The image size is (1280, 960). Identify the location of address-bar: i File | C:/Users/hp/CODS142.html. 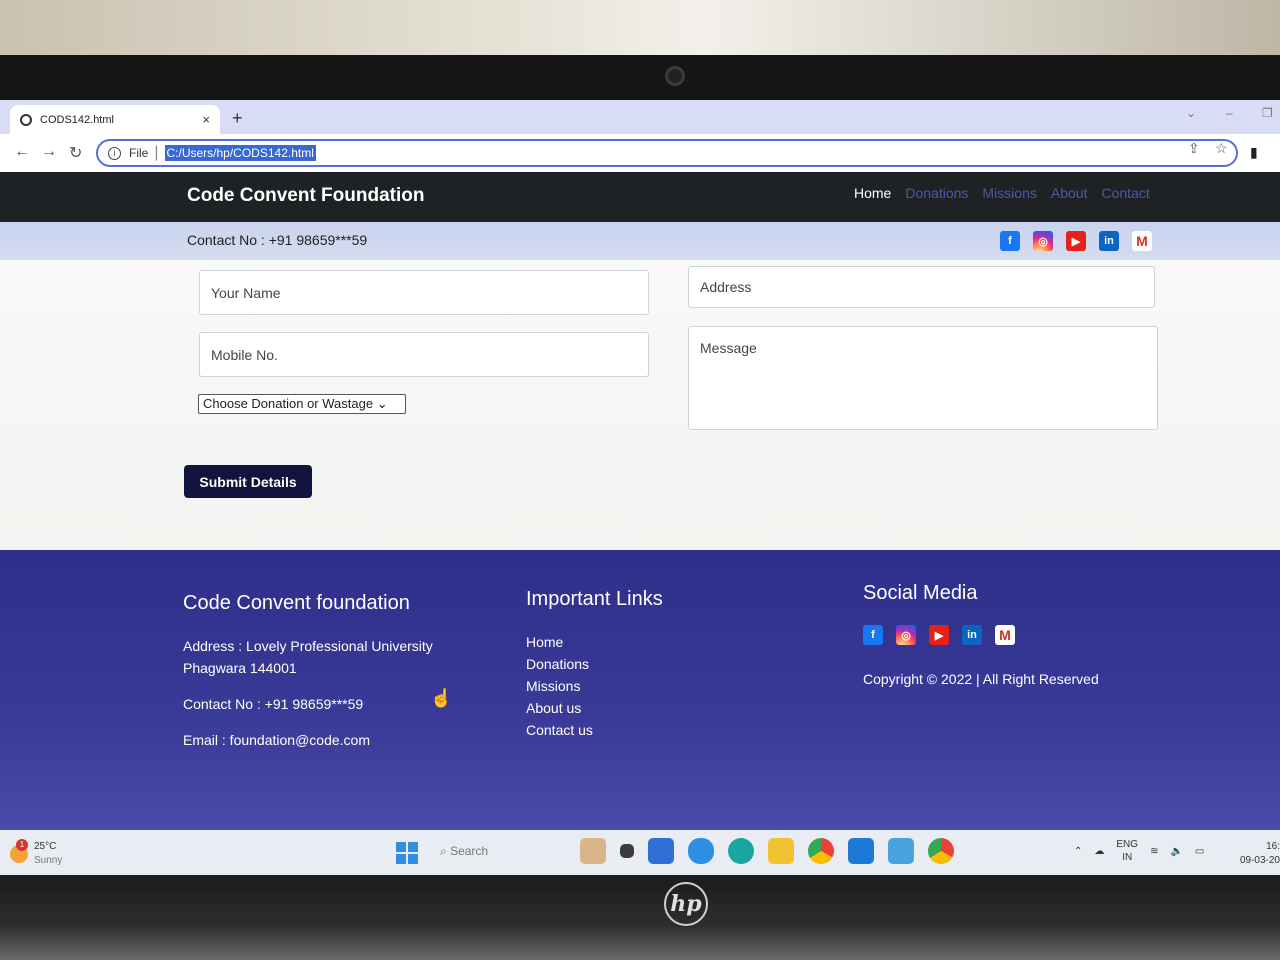
(667, 153).